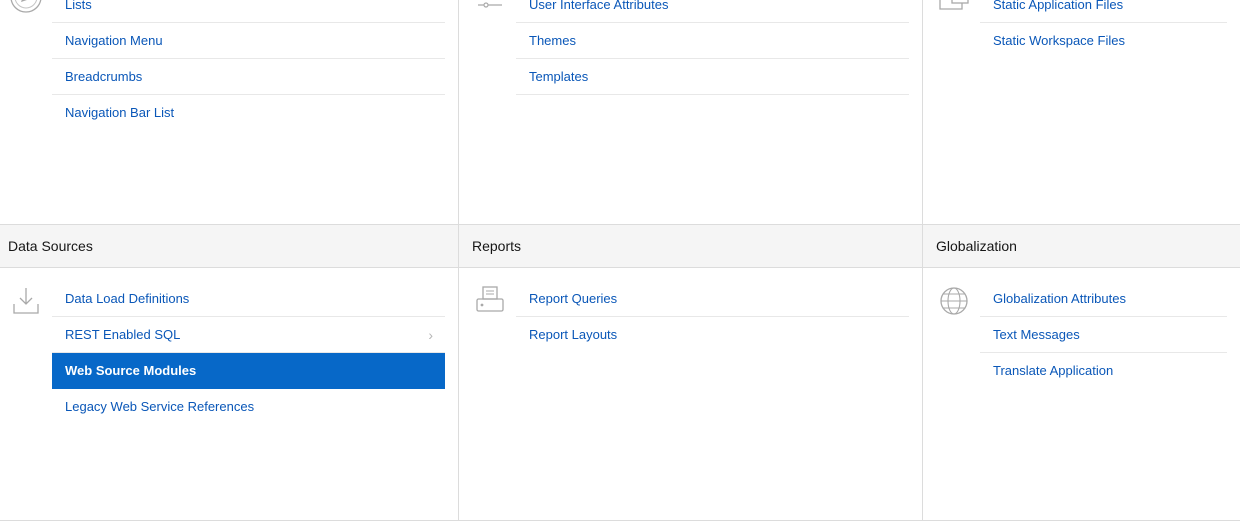 The height and width of the screenshot is (528, 1240). What do you see at coordinates (954, 7) in the screenshot?
I see `files-icon` at bounding box center [954, 7].